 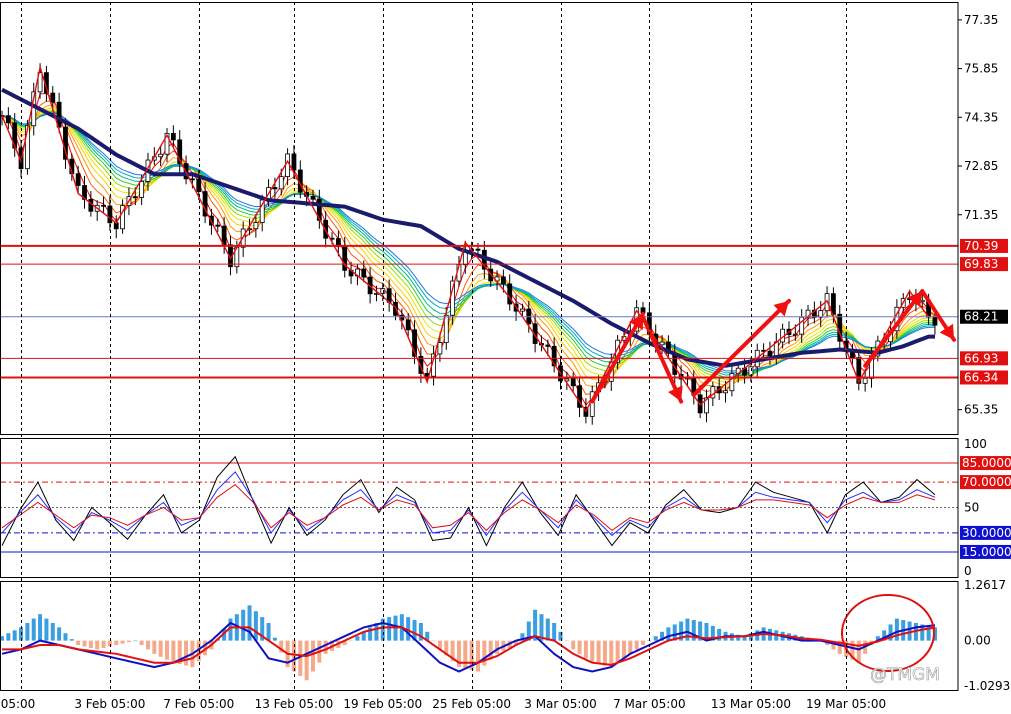 What do you see at coordinates (294, 704) in the screenshot?
I see `time-tick-label: 13 Feb 05:00` at bounding box center [294, 704].